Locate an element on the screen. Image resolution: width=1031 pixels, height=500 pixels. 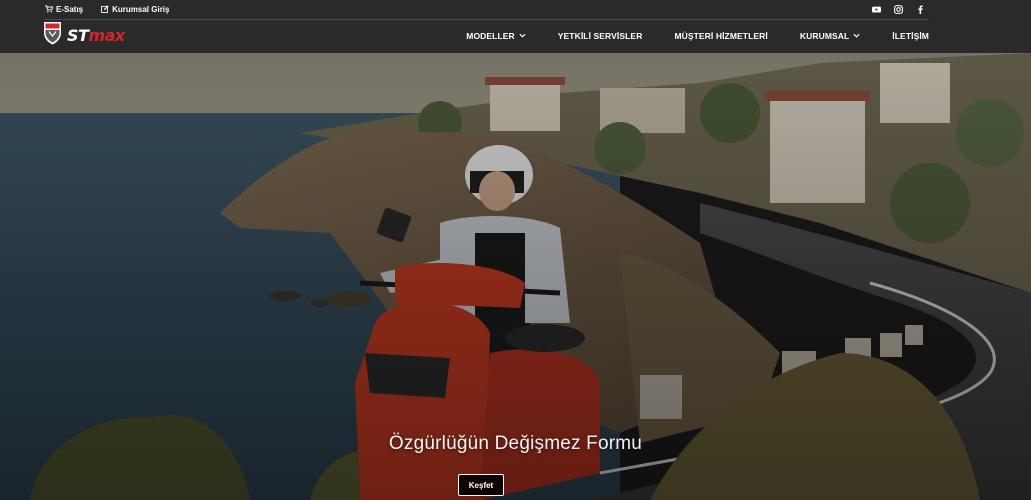
nav-label-musteri-hizmetleri: MÜŞTERİ HİZMETLERİ is located at coordinates (721, 36).